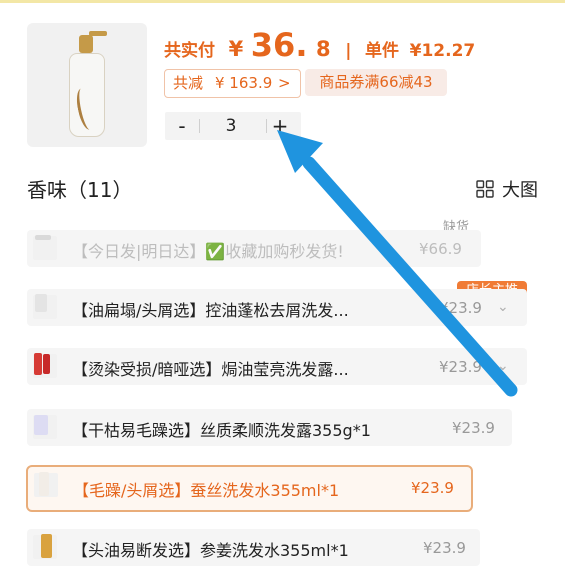 This screenshot has width=565, height=581. I want to click on total-price-main: 36., so click(279, 45).